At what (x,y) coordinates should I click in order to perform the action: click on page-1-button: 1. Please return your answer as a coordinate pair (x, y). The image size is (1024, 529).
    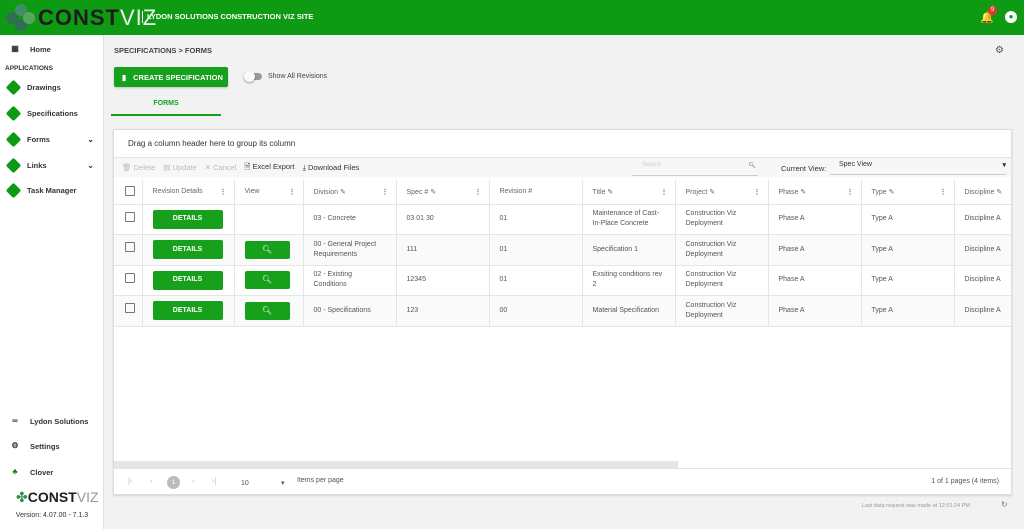
    Looking at the image, I should click on (173, 482).